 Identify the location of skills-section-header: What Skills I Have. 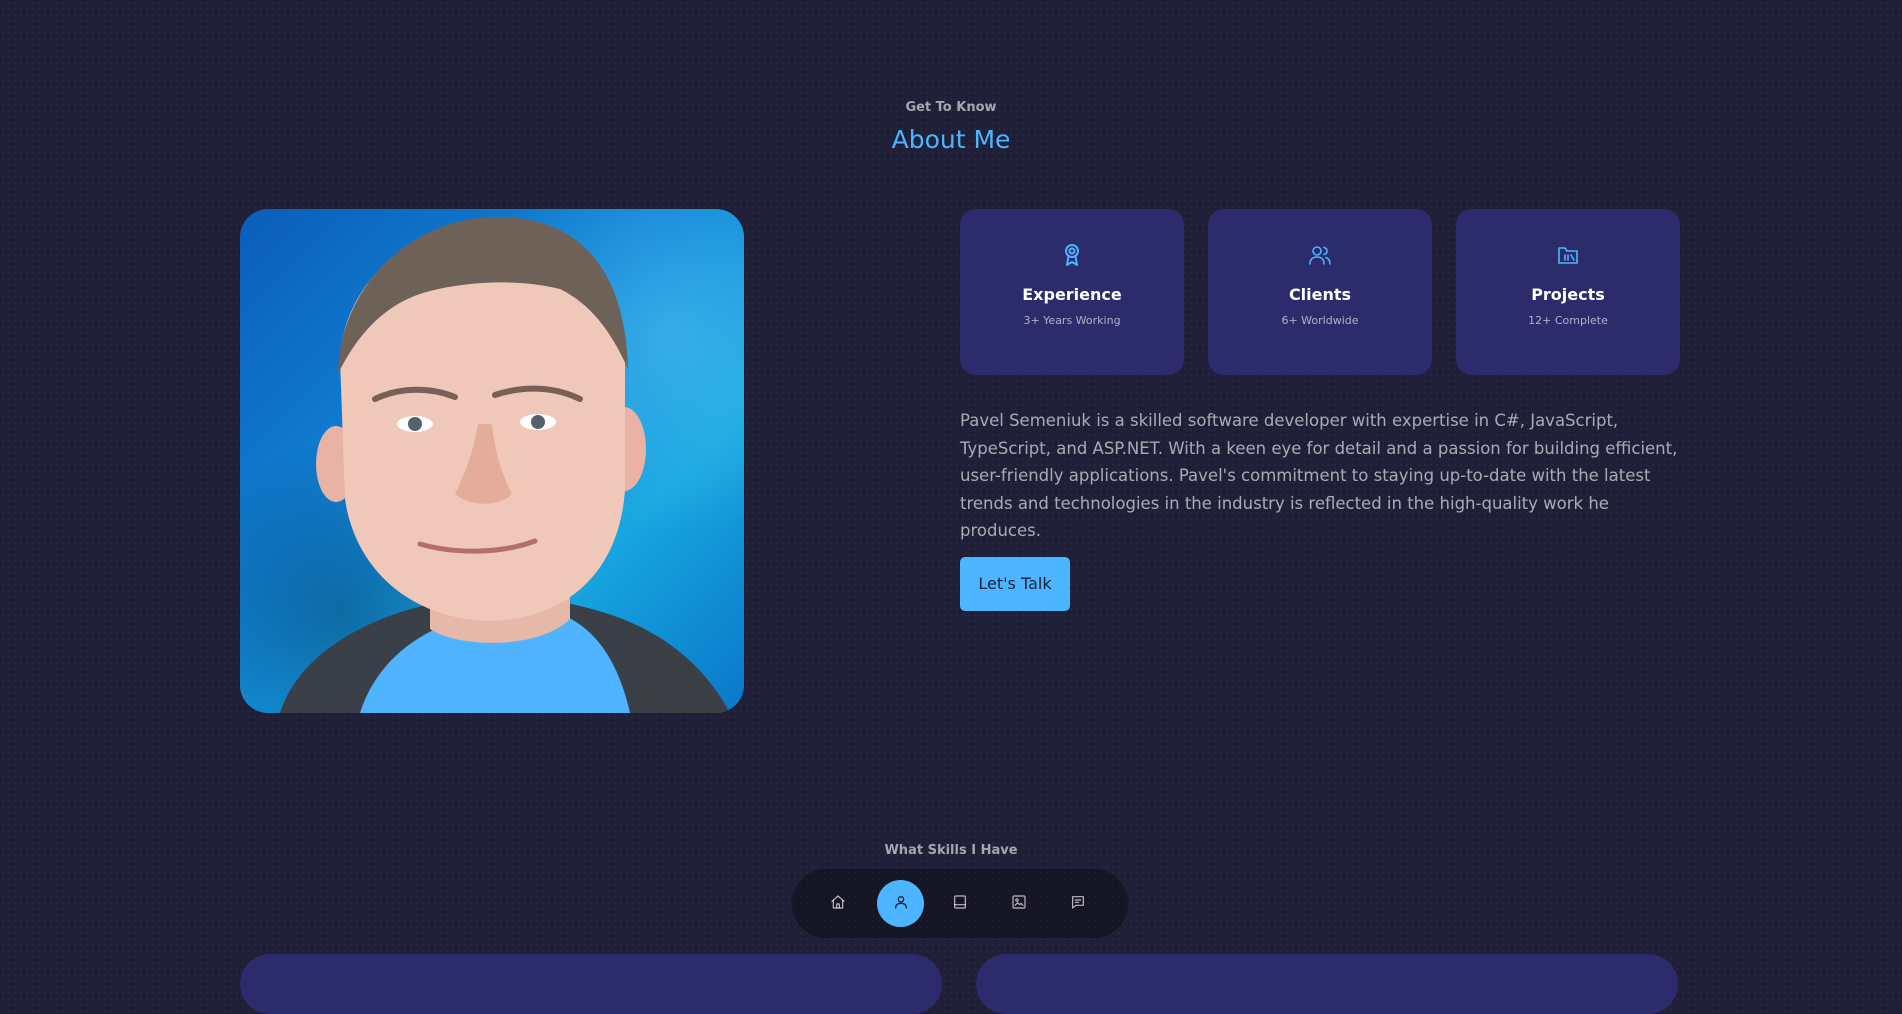
(951, 850).